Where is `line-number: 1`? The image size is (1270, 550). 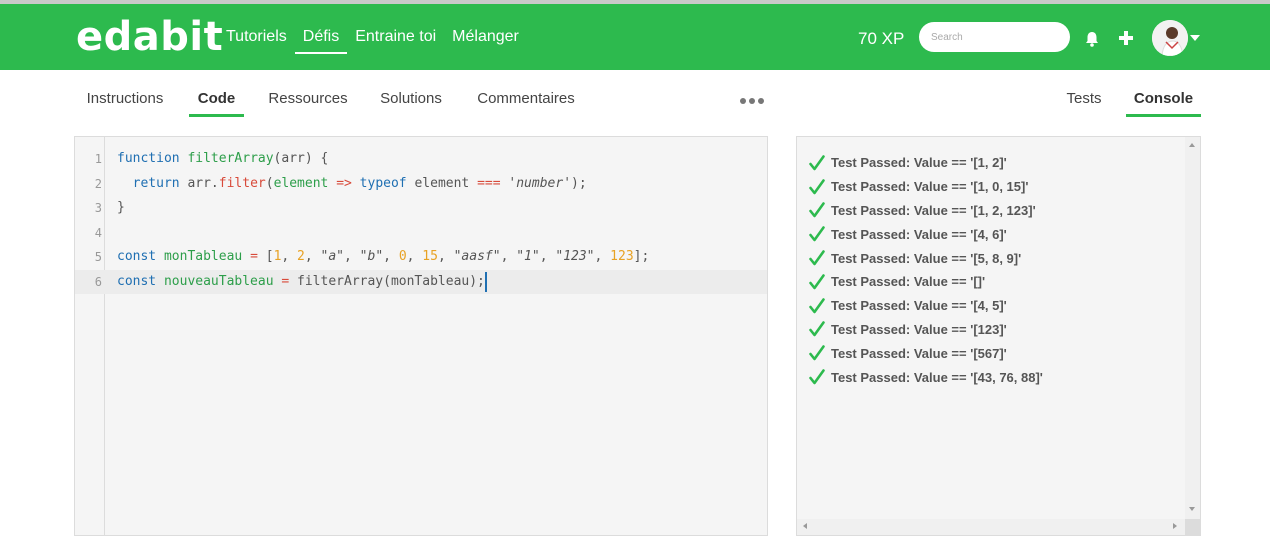 line-number: 1 is located at coordinates (98, 159).